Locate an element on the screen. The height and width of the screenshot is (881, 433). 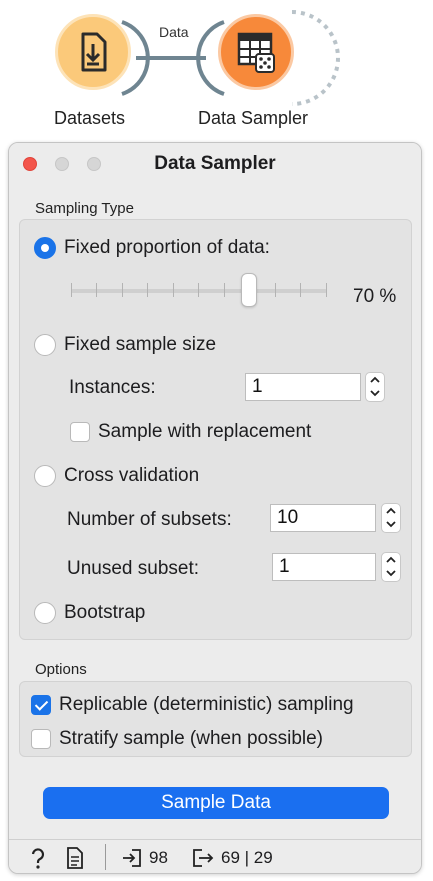
output-data-icon is located at coordinates (203, 858).